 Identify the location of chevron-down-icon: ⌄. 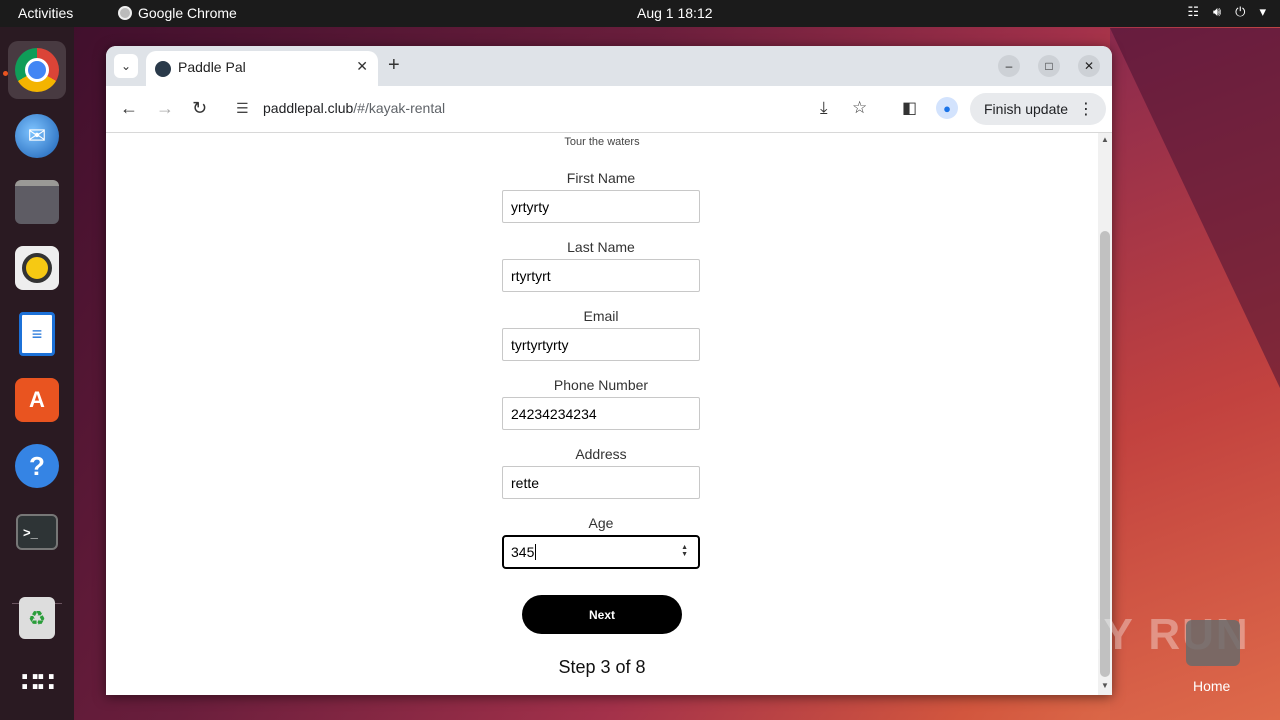
(126, 66).